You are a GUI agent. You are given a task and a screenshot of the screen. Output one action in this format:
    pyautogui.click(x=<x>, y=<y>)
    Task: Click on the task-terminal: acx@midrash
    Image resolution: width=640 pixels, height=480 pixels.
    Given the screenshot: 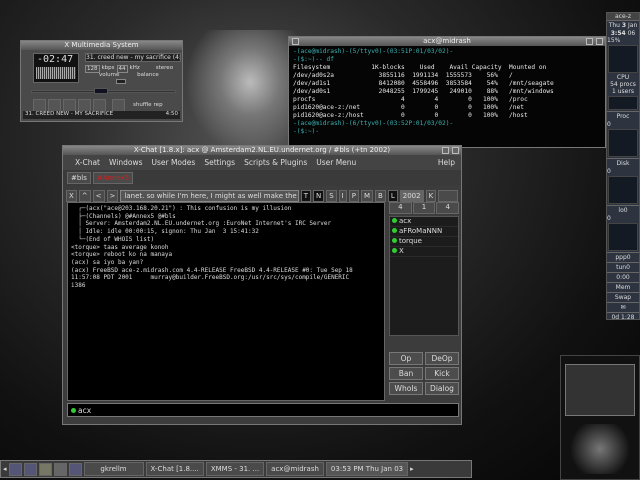 What is the action you would take?
    pyautogui.click(x=295, y=469)
    